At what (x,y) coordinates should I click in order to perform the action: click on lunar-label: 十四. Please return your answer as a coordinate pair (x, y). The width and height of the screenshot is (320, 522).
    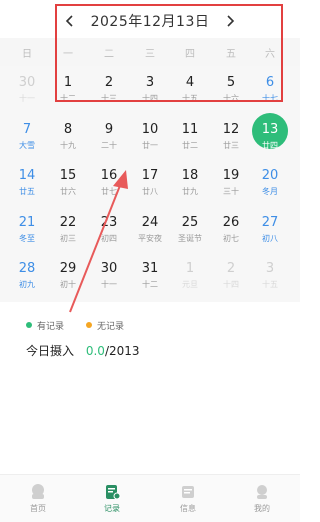
    Looking at the image, I should click on (231, 284).